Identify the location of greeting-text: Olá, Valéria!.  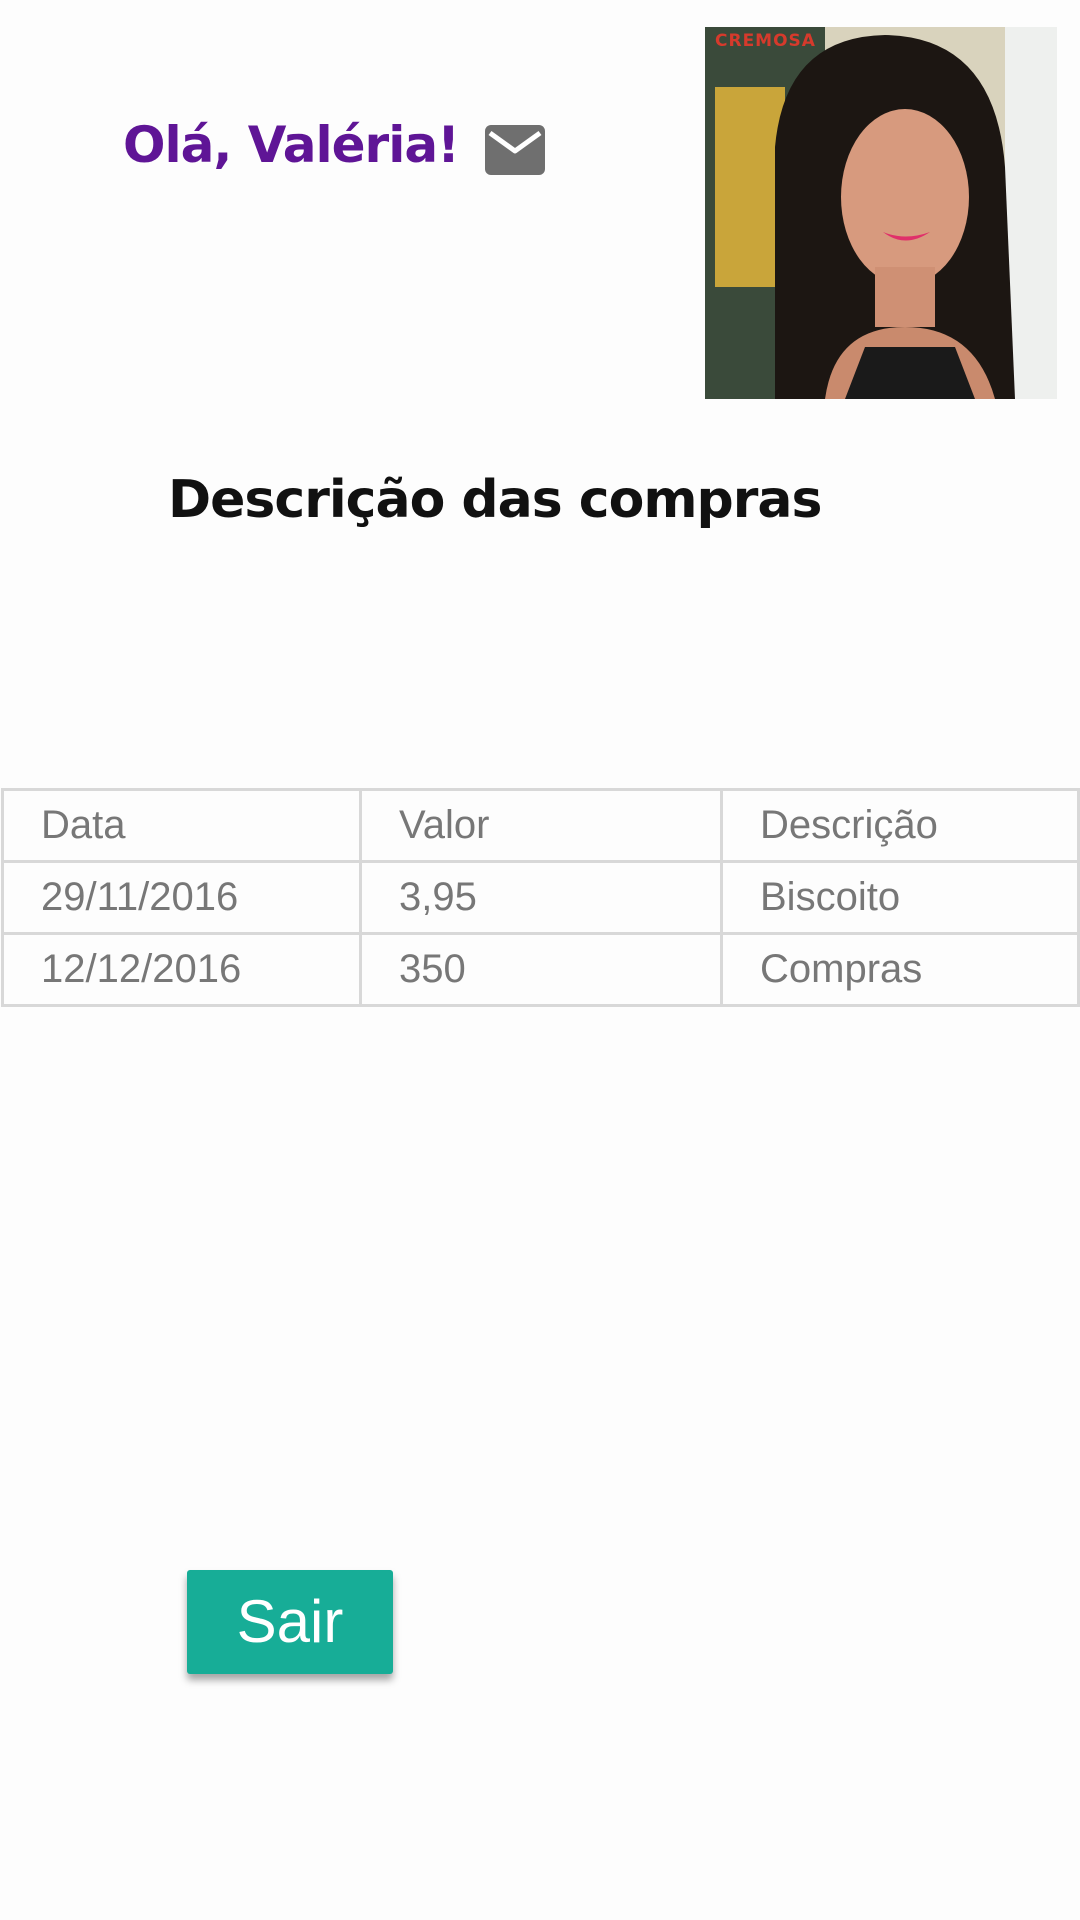
(291, 145).